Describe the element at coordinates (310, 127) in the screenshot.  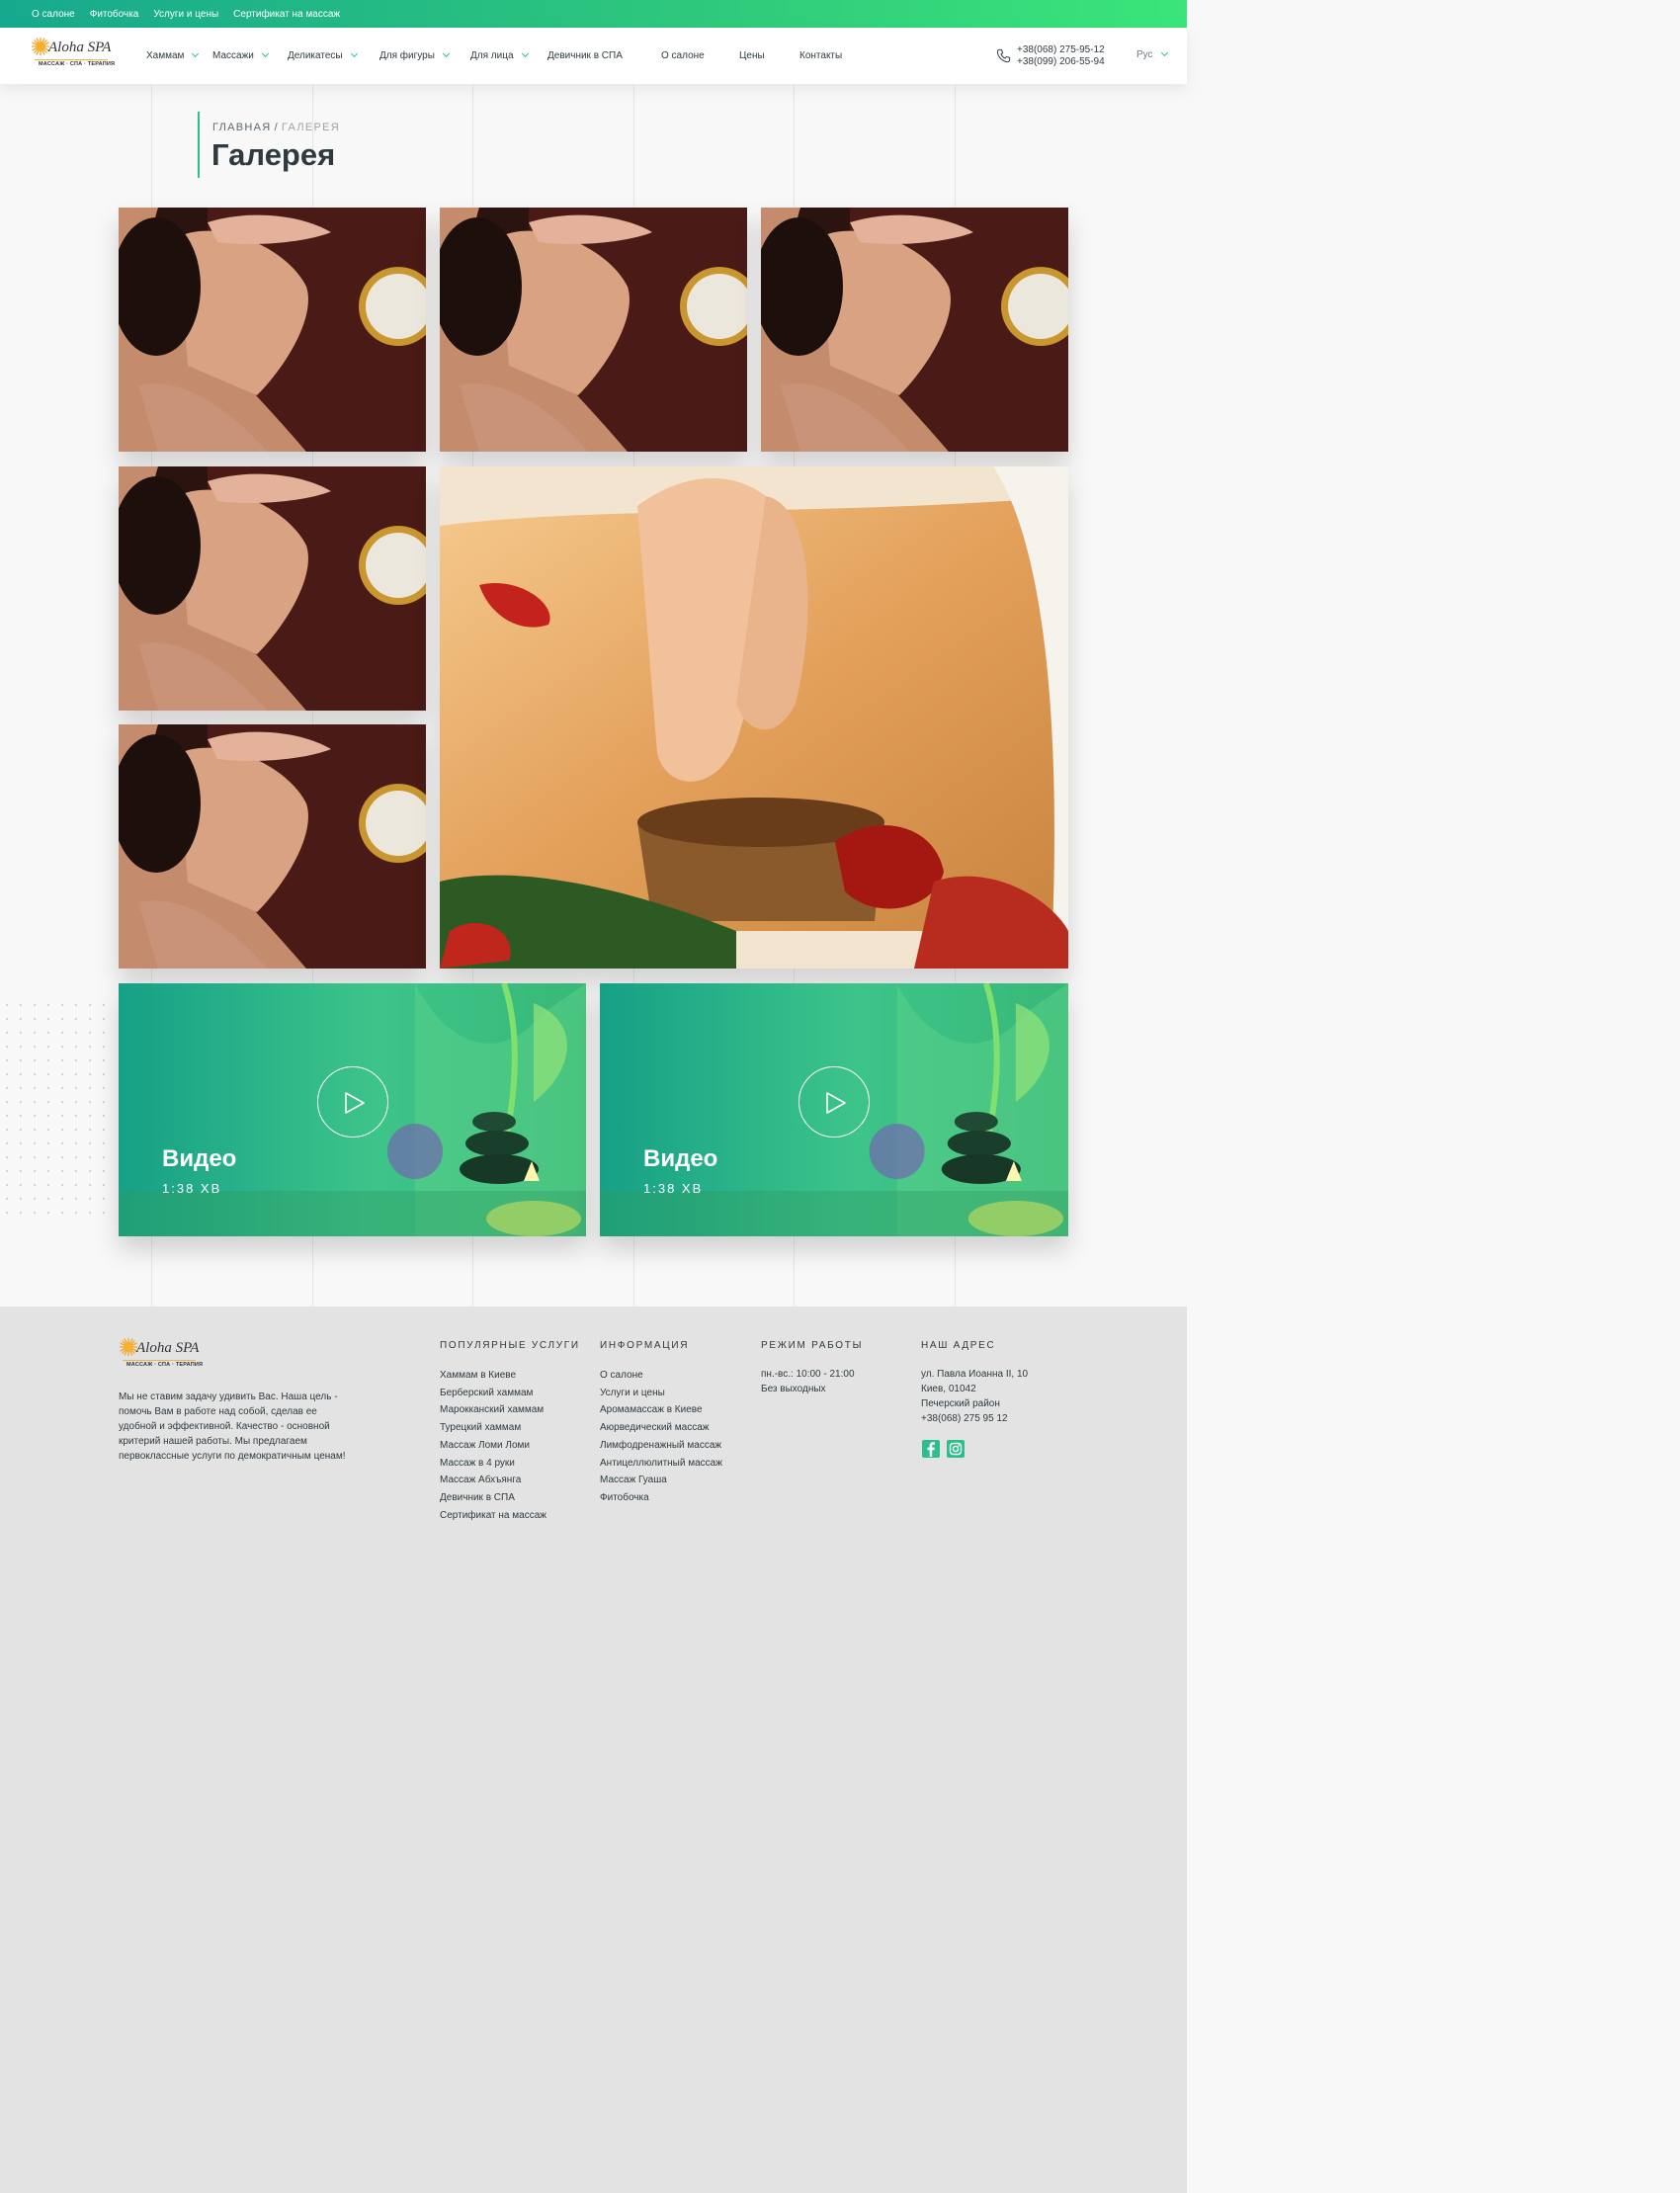
I see `breadcrumb-current: ГАЛЕРЕЯ` at that location.